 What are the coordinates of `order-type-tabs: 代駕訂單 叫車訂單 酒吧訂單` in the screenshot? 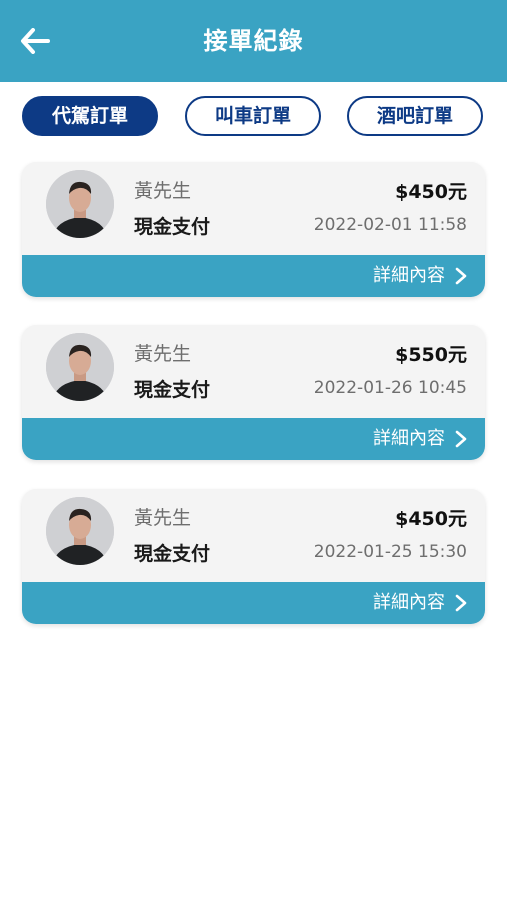 It's located at (253, 118).